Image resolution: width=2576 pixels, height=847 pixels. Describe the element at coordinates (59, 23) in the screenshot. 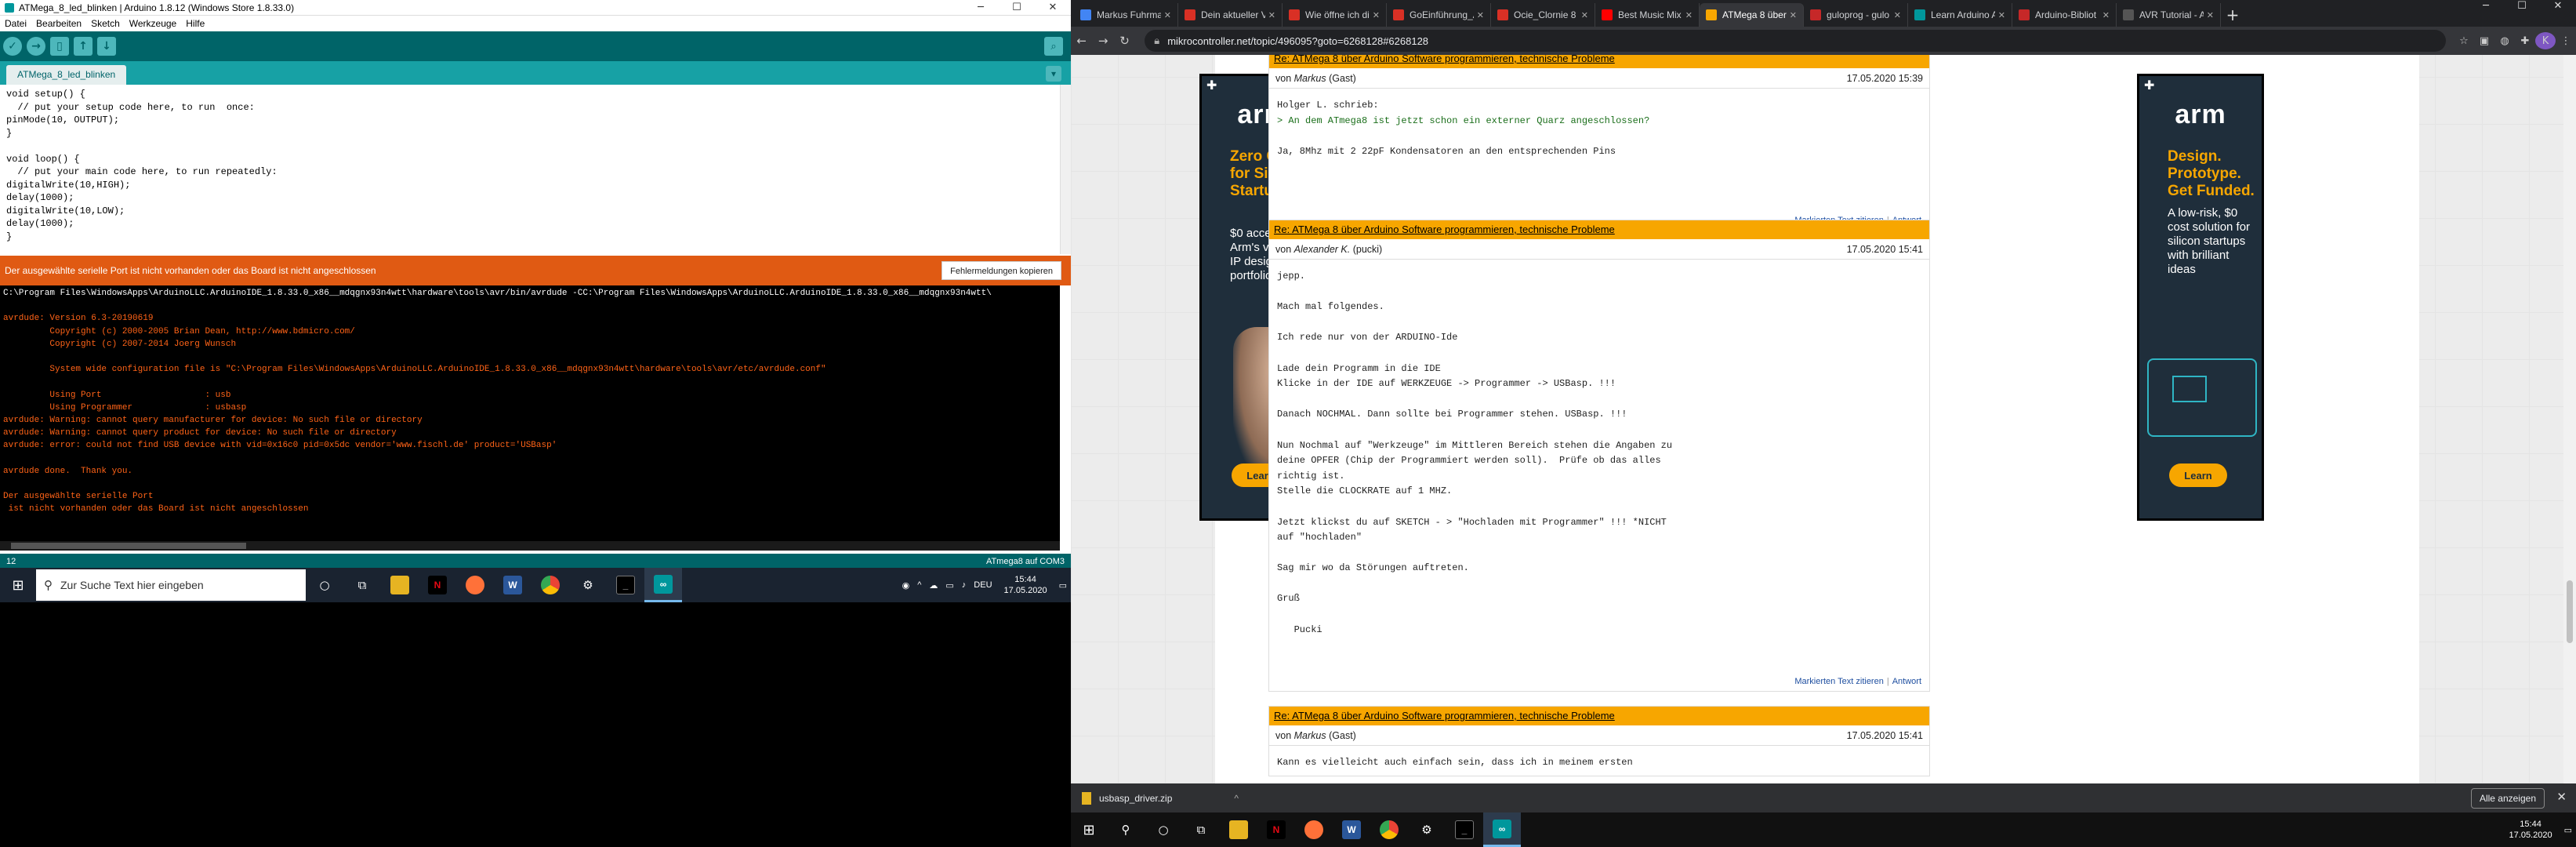

I see `menu-edit: Bearbeiten` at that location.